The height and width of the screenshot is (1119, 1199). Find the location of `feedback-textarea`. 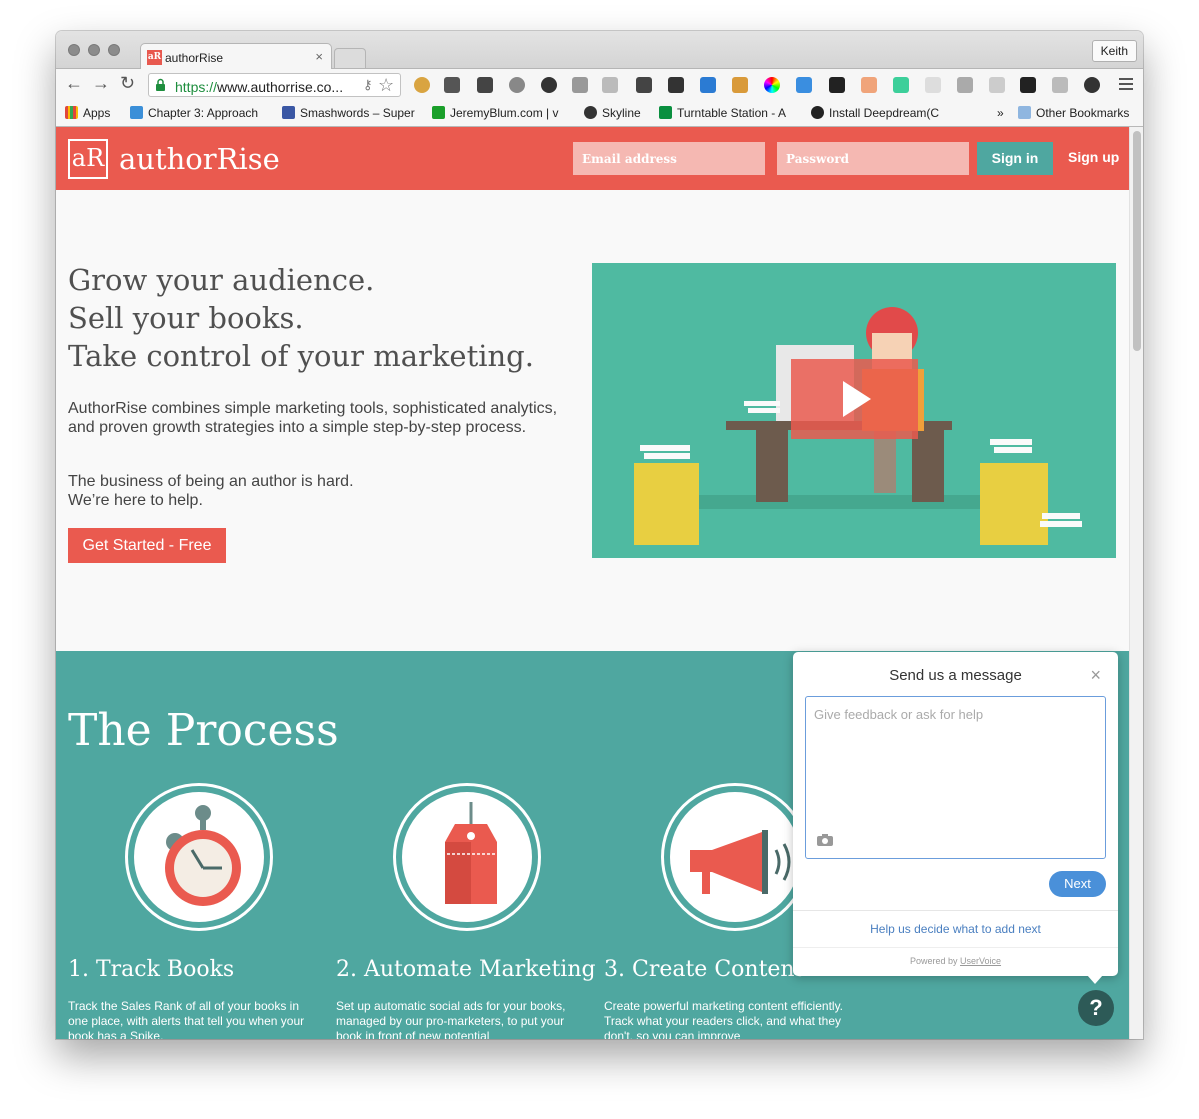

feedback-textarea is located at coordinates (955, 777).